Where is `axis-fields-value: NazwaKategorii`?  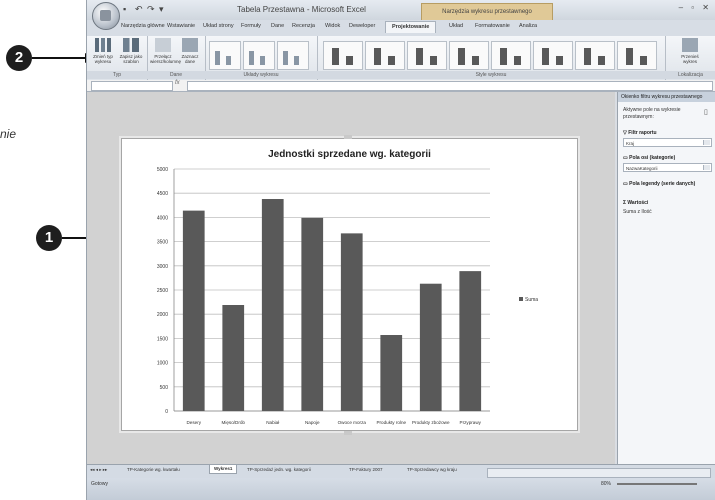
axis-fields-value: NazwaKategorii is located at coordinates (642, 168).